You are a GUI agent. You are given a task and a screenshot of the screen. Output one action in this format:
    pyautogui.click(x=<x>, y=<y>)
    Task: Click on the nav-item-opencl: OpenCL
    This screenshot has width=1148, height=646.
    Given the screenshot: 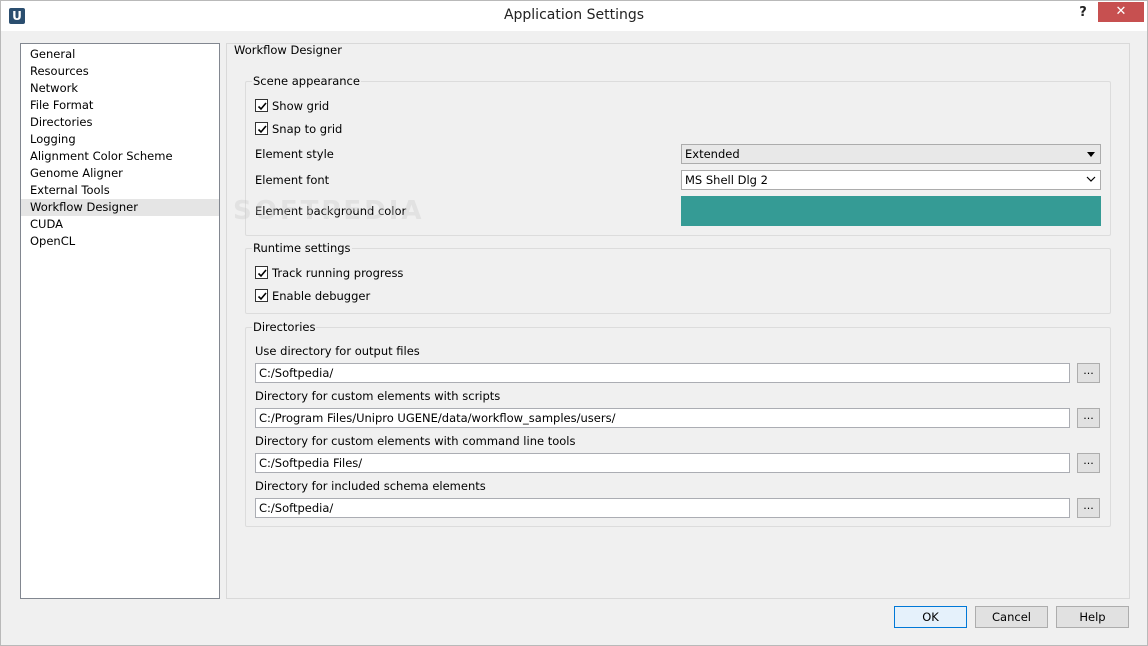 What is the action you would take?
    pyautogui.click(x=120, y=241)
    